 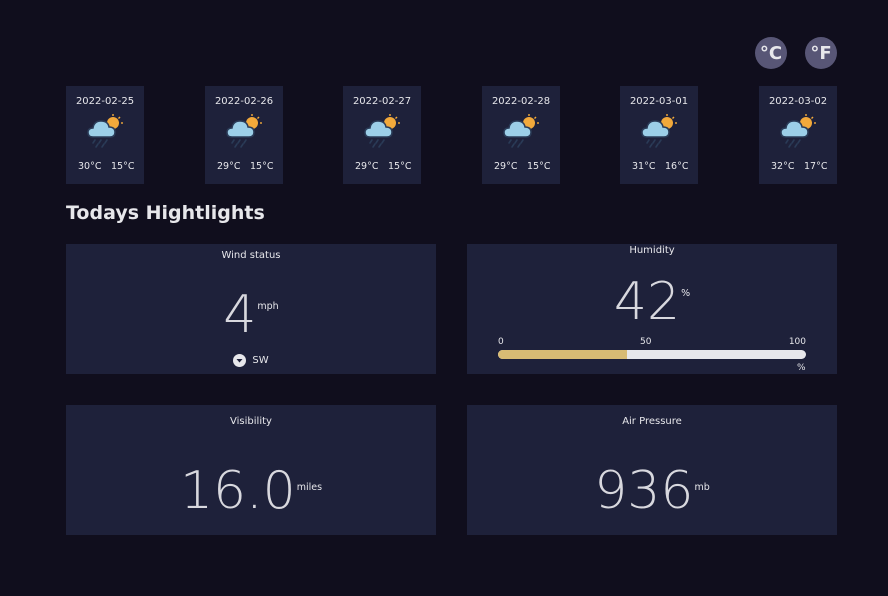 I want to click on forecast-date: 2022-02-26, so click(x=244, y=101).